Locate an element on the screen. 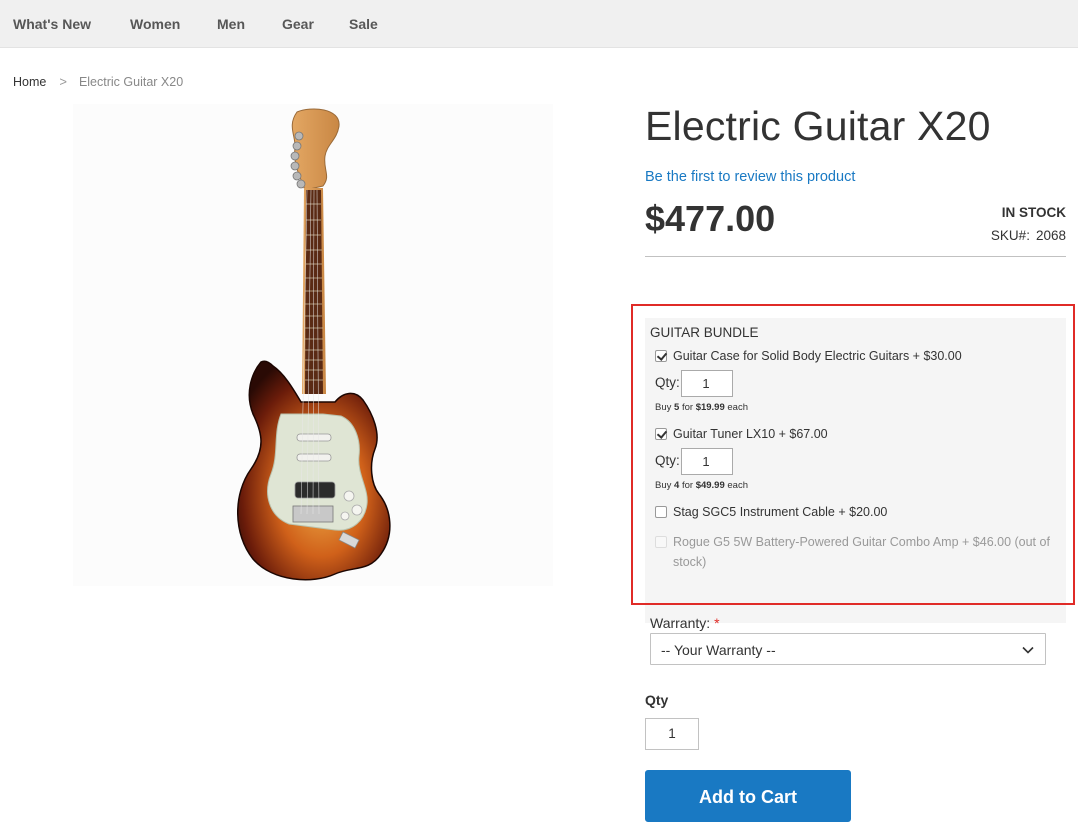  stock-status: IN STOCK is located at coordinates (1033, 212).